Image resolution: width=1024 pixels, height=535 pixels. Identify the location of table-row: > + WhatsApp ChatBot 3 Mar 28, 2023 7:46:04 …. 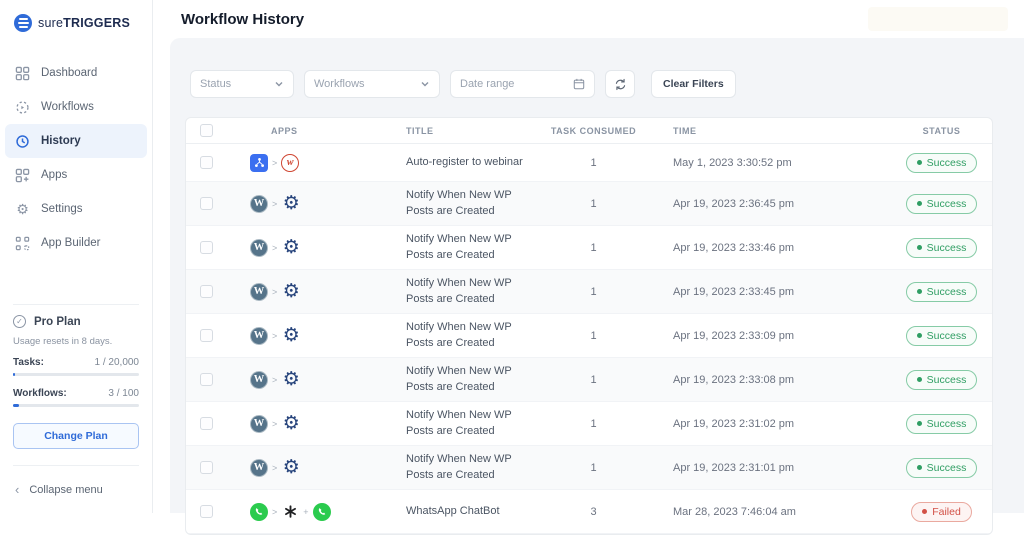
(589, 512).